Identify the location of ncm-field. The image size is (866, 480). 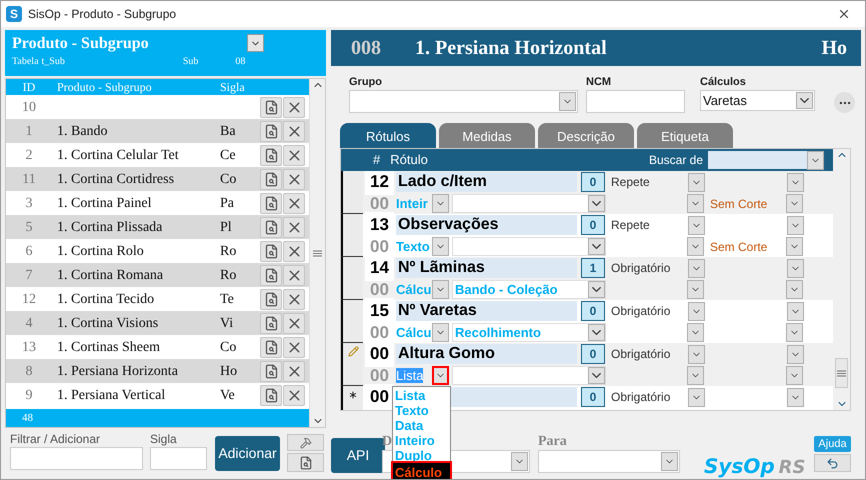
(635, 101).